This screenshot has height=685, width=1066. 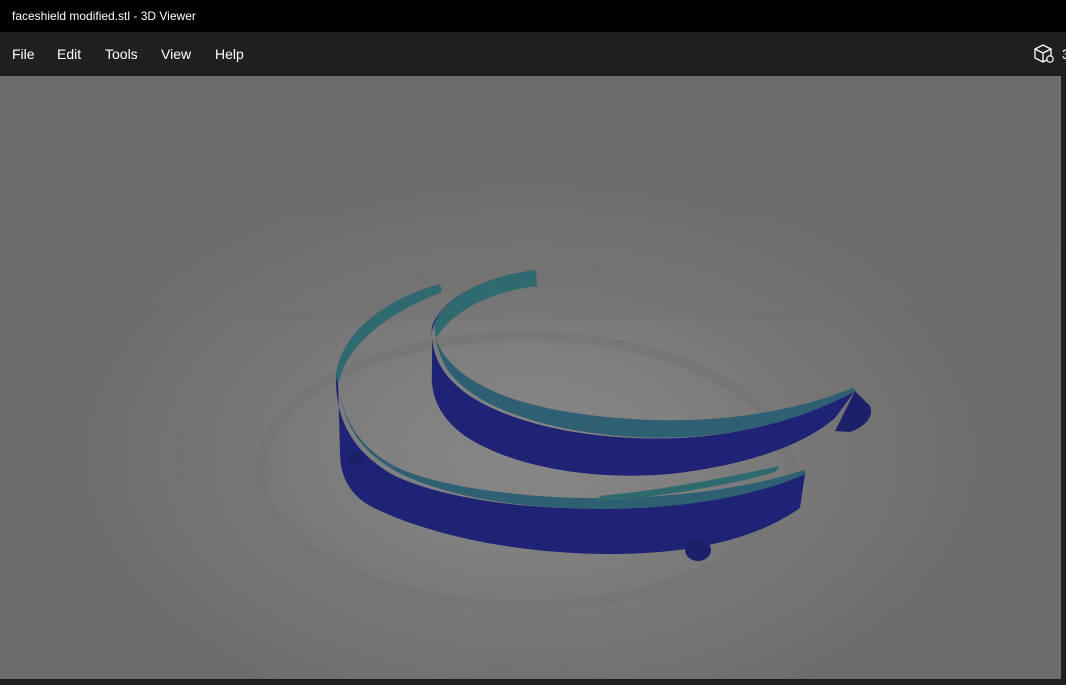 I want to click on mixed-reality-button: 3, so click(x=1049, y=54).